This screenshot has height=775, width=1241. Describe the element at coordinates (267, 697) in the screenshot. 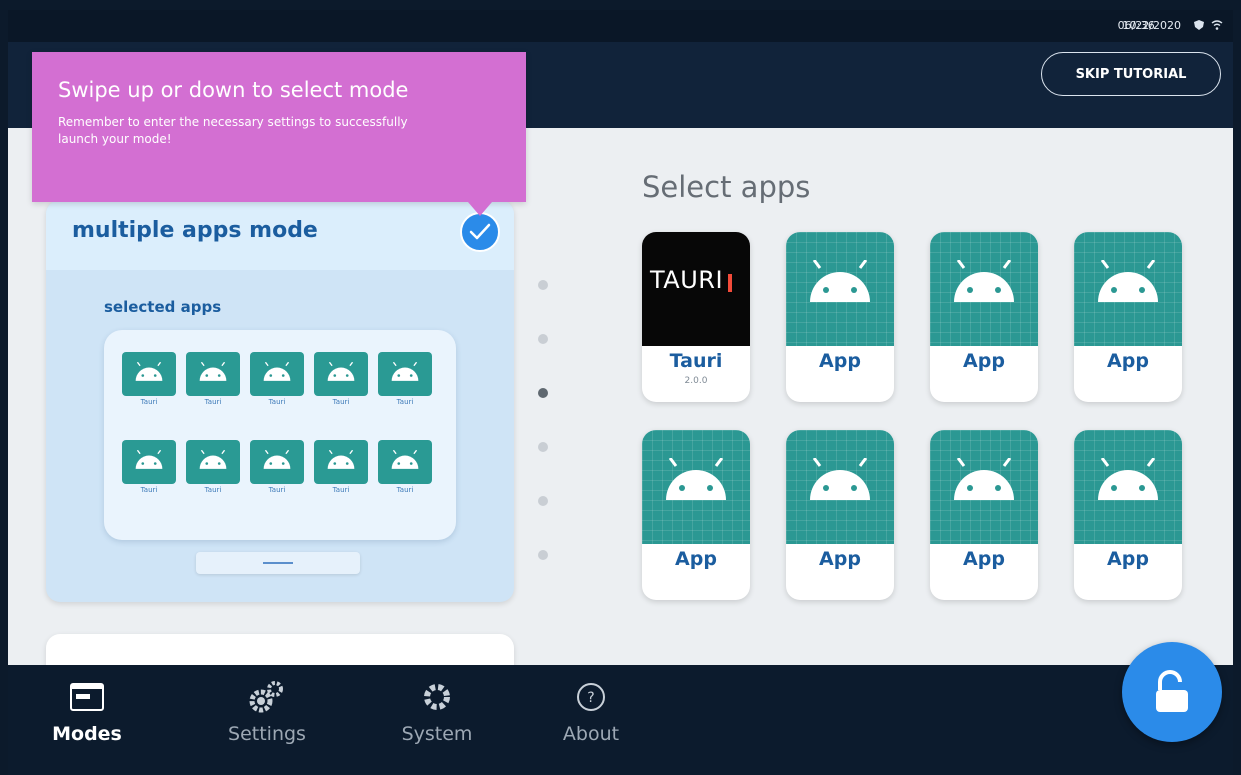

I see `gears-icon` at that location.